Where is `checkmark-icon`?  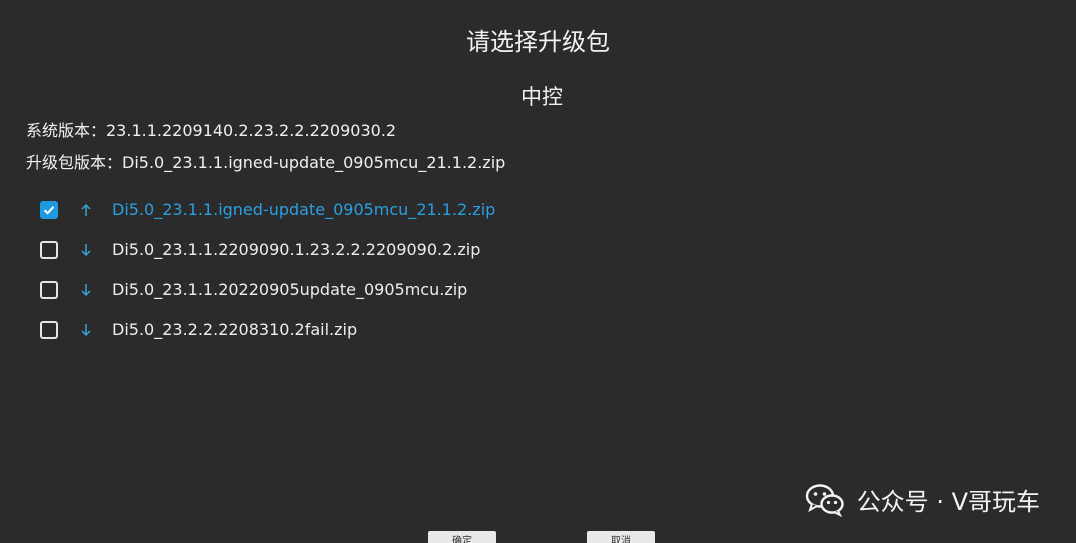 checkmark-icon is located at coordinates (49, 210).